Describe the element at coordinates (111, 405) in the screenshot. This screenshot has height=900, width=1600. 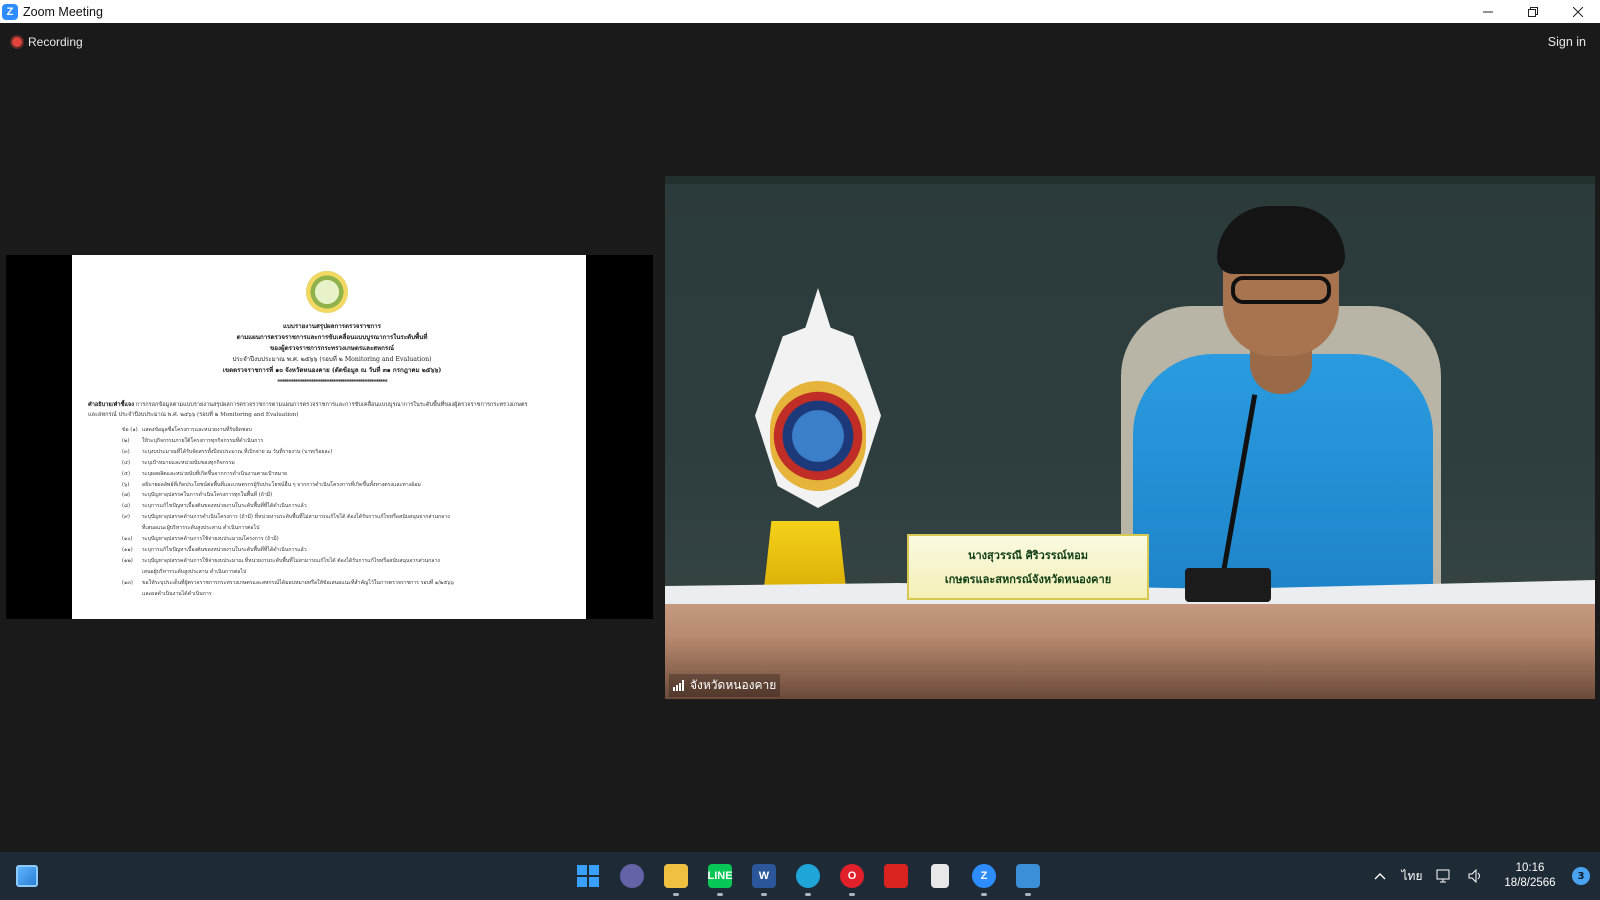
I see `doc-instruction-label: คำอธิบาย/คำชี้แจง` at that location.